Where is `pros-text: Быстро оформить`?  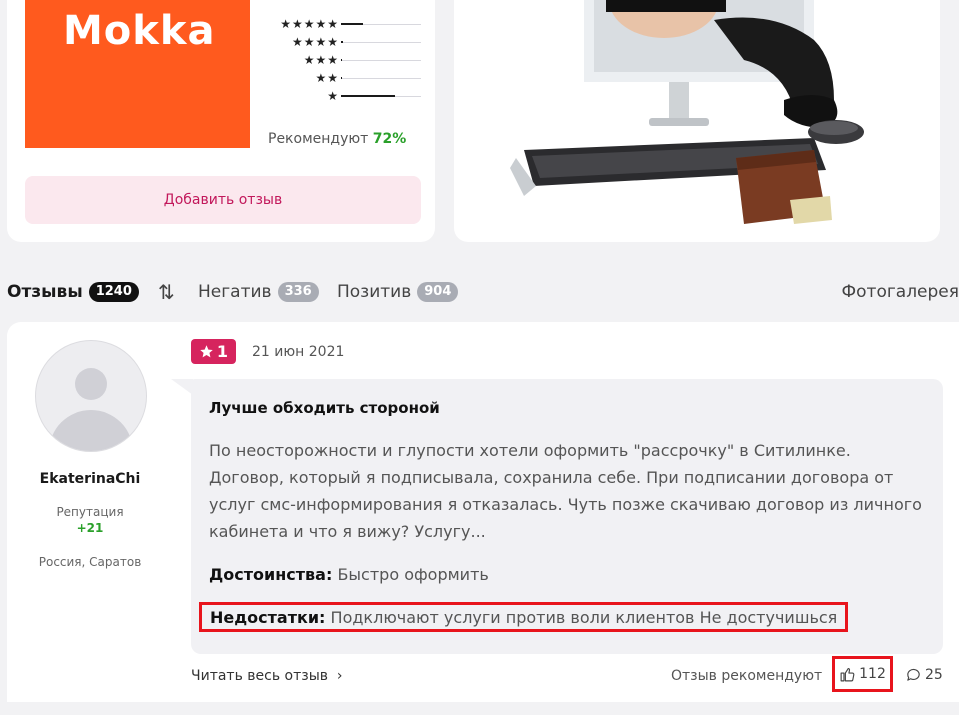 pros-text: Быстро оформить is located at coordinates (413, 574).